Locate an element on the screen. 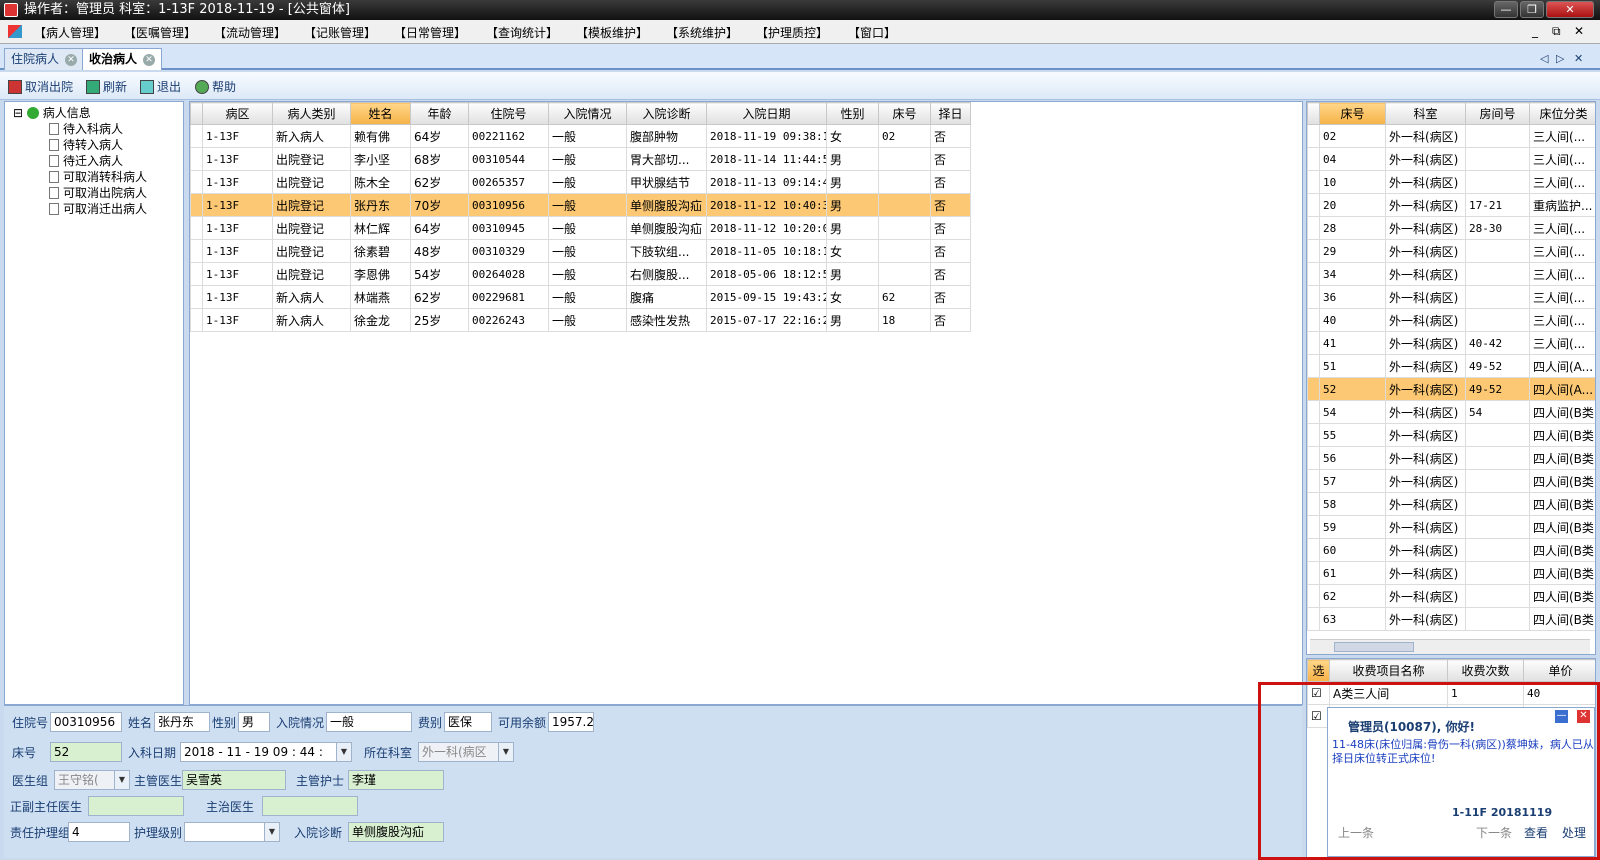 The image size is (1600, 860). mdi-minimize-button: _ is located at coordinates (1535, 31).